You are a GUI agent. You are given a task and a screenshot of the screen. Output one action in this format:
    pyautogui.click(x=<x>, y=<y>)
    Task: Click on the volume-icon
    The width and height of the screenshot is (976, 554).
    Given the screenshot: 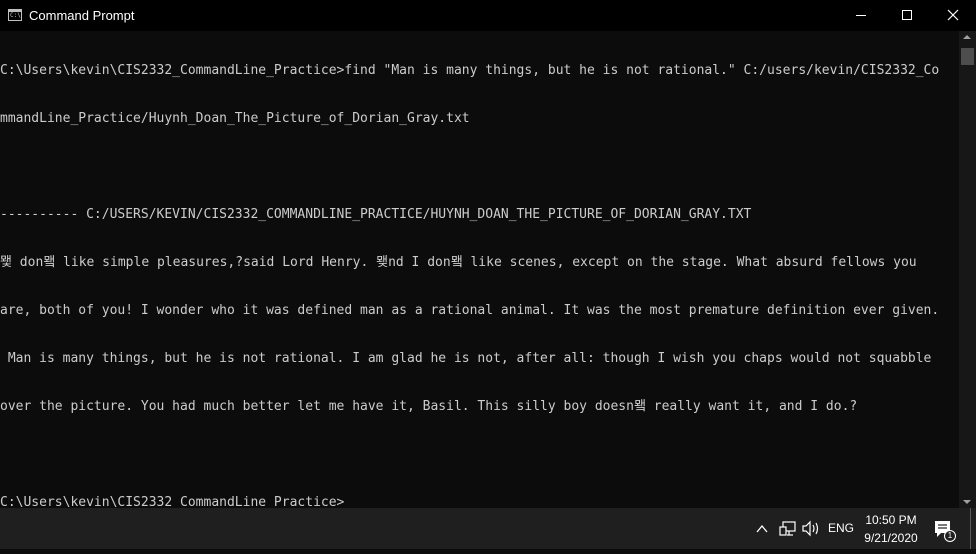 What is the action you would take?
    pyautogui.click(x=810, y=528)
    